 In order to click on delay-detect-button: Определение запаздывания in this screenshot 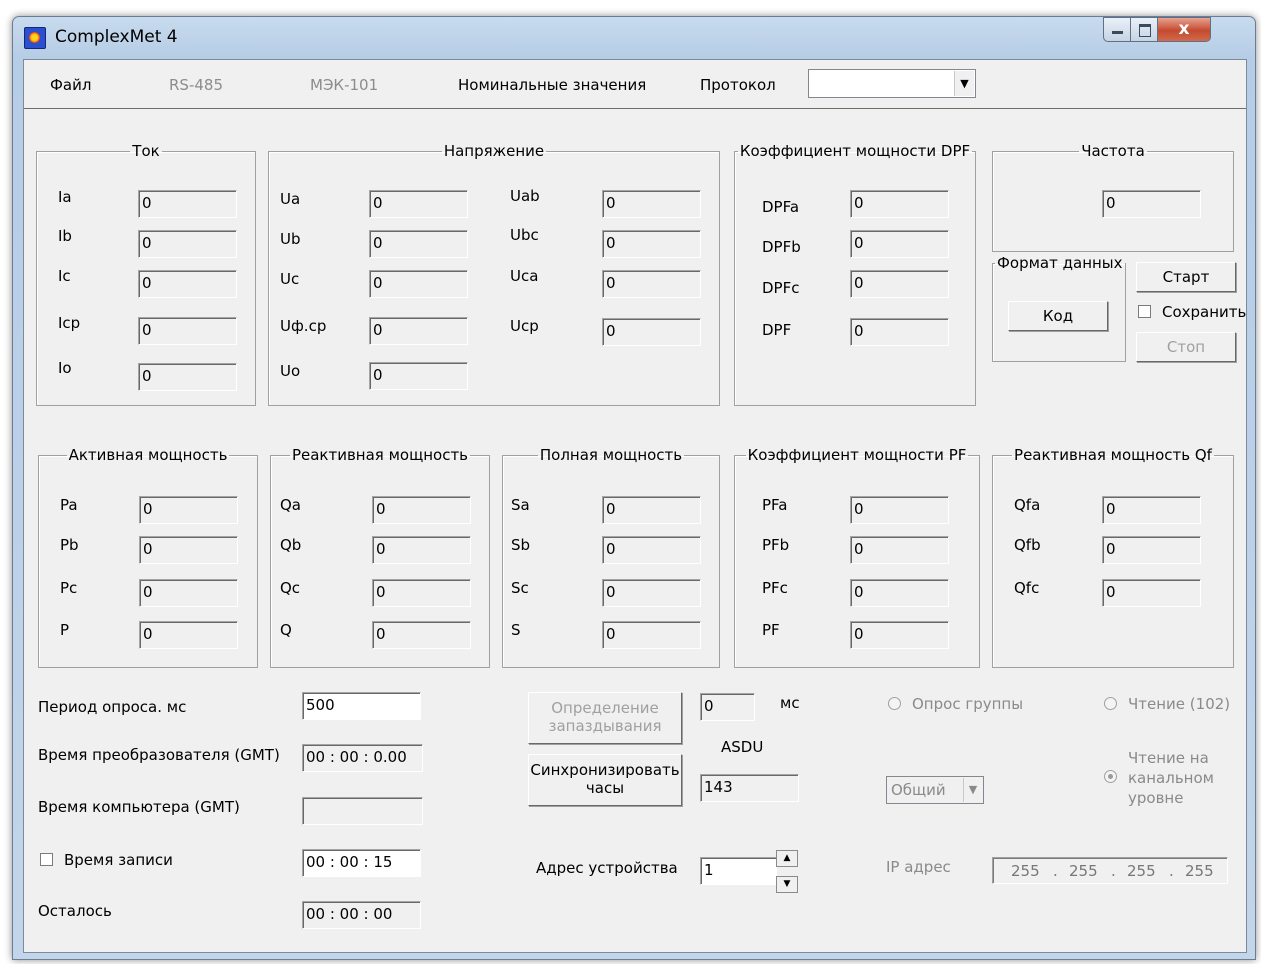, I will do `click(605, 718)`.